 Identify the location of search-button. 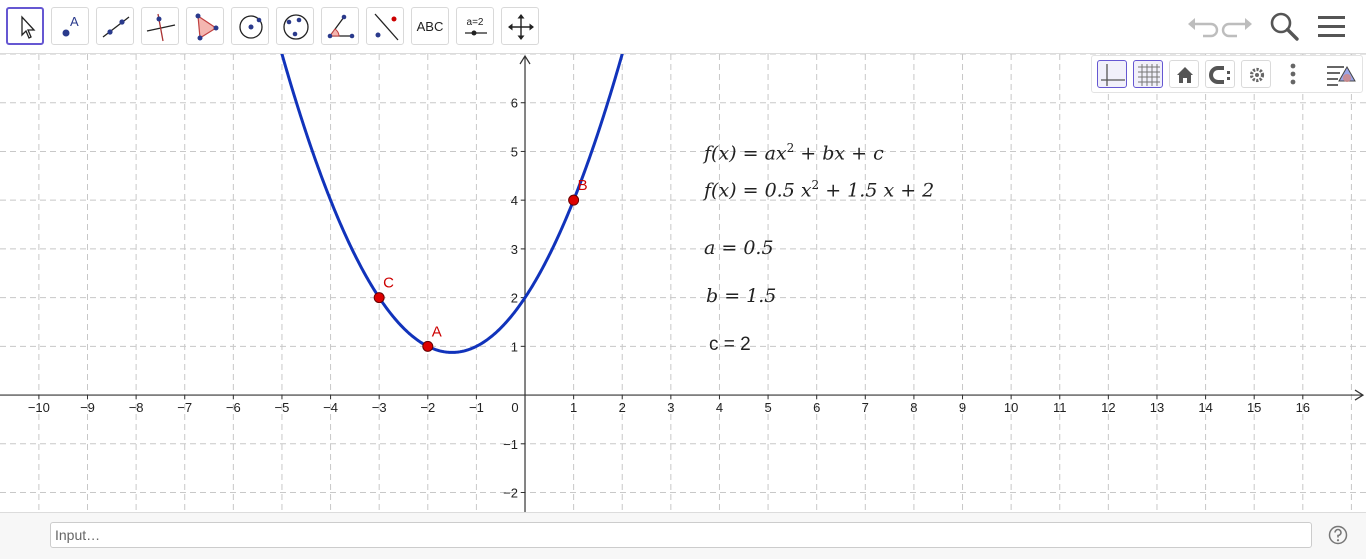
(1284, 26).